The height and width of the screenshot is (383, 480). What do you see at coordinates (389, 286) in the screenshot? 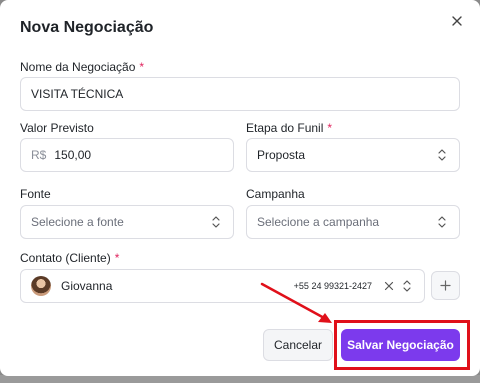
I see `clear-icon` at bounding box center [389, 286].